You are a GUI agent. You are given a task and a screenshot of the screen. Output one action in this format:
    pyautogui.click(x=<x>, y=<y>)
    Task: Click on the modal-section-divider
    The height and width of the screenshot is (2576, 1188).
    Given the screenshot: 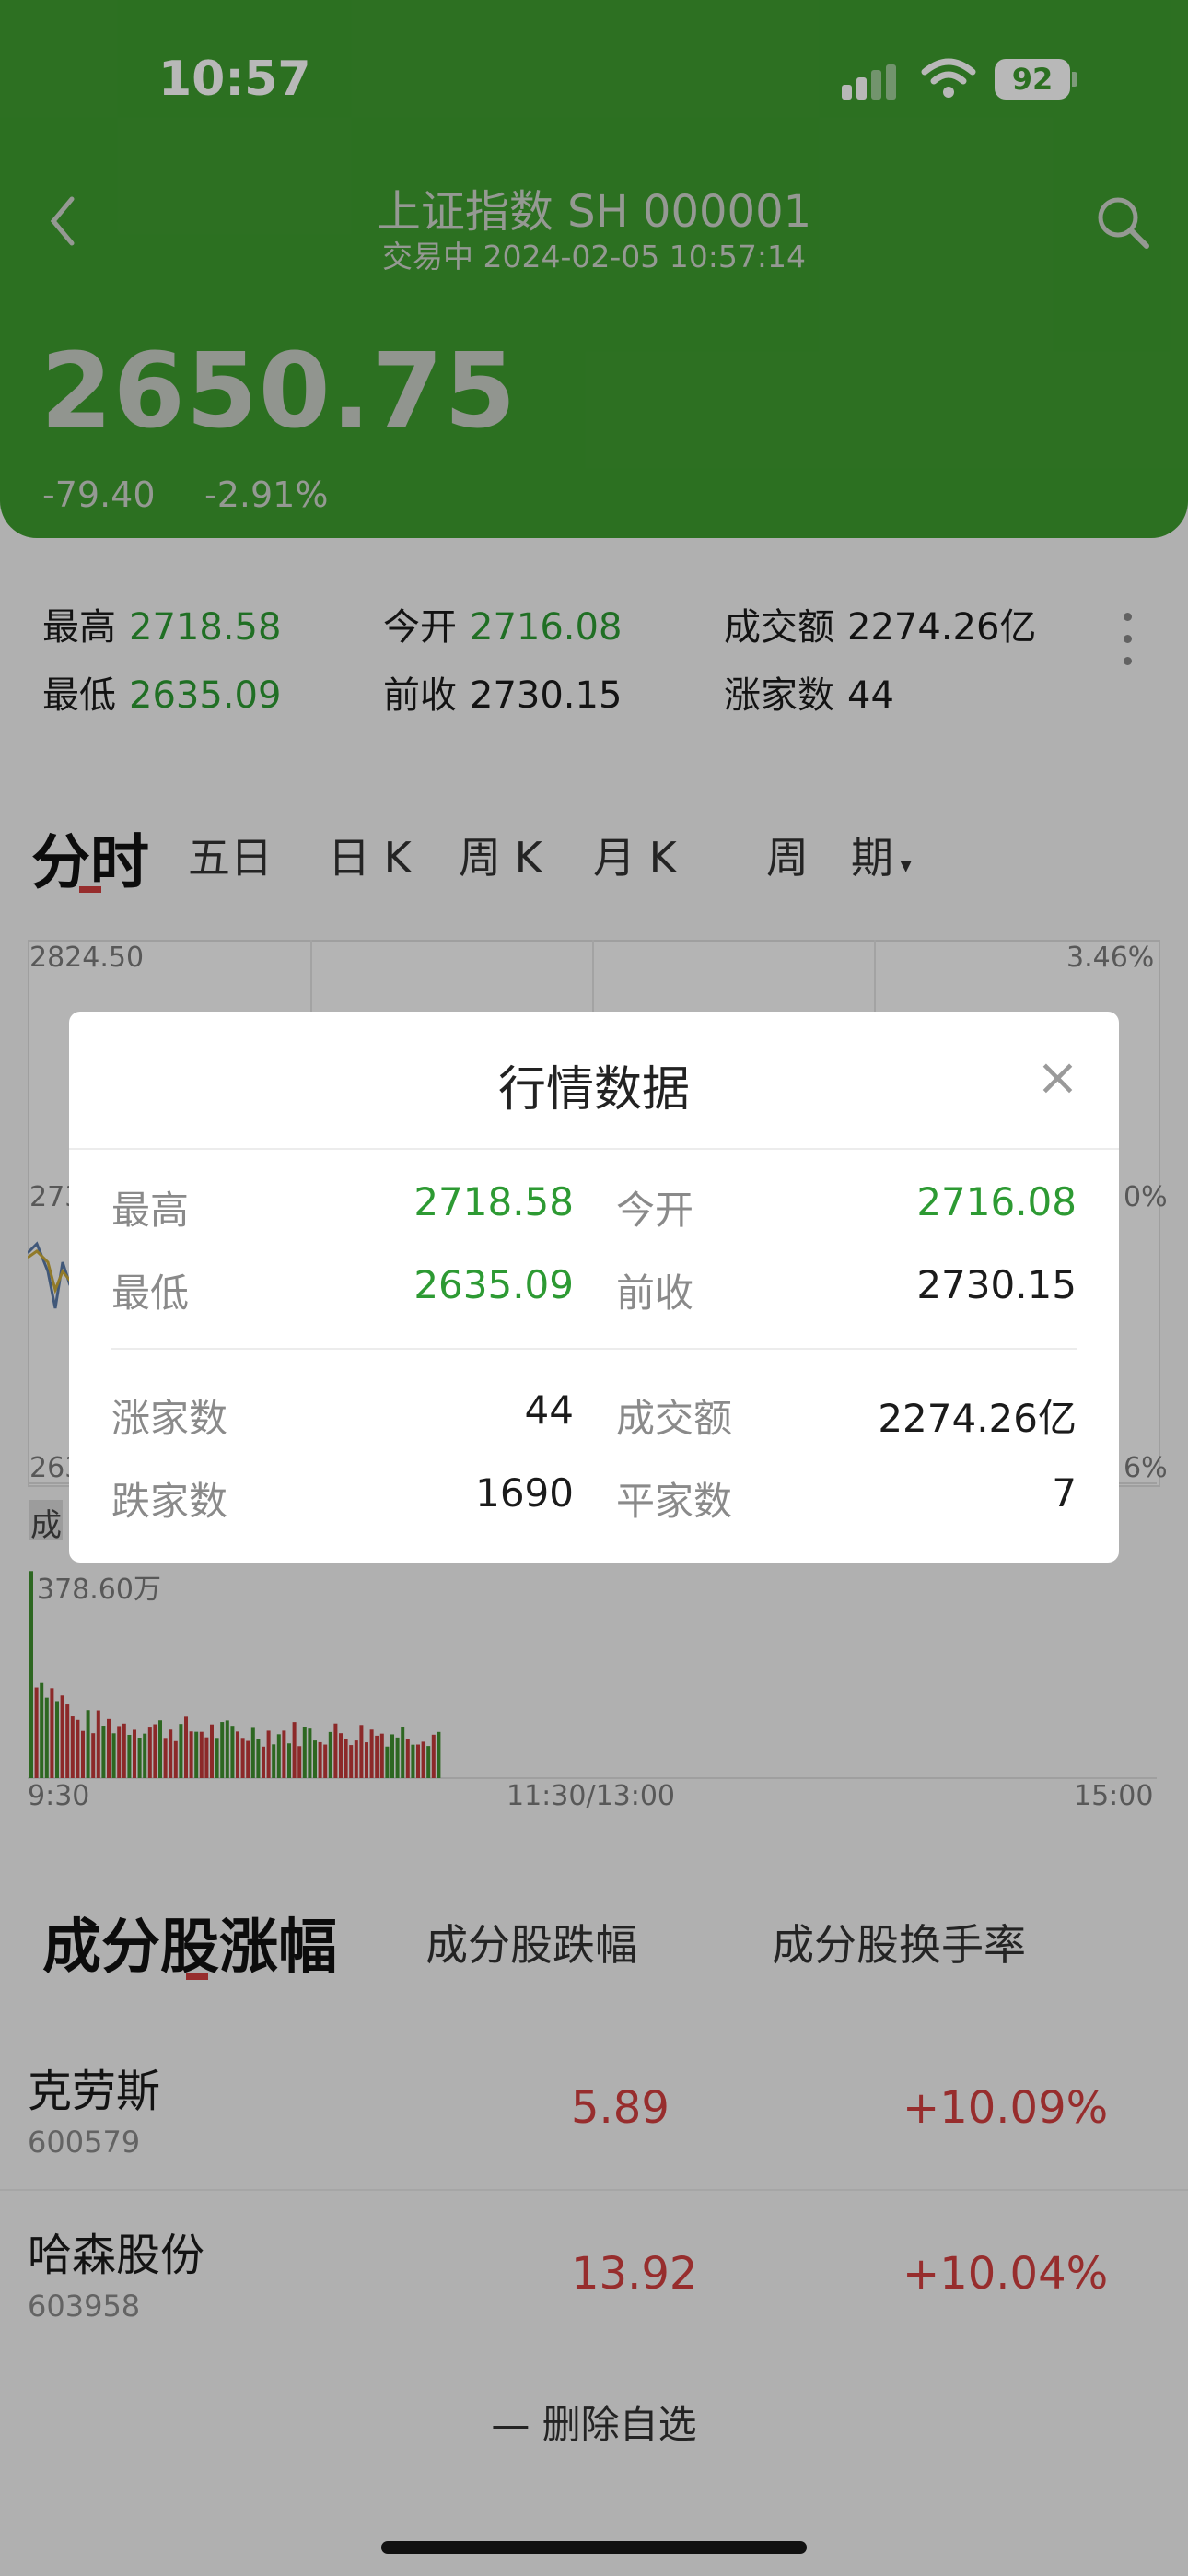 What is the action you would take?
    pyautogui.click(x=594, y=1349)
    